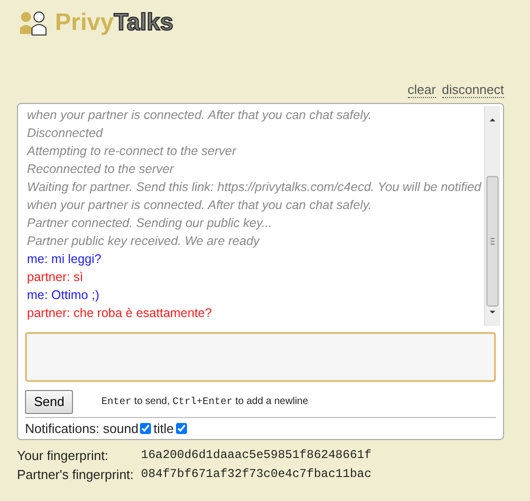 This screenshot has height=501, width=530. Describe the element at coordinates (473, 90) in the screenshot. I see `header-link: disconnect` at that location.